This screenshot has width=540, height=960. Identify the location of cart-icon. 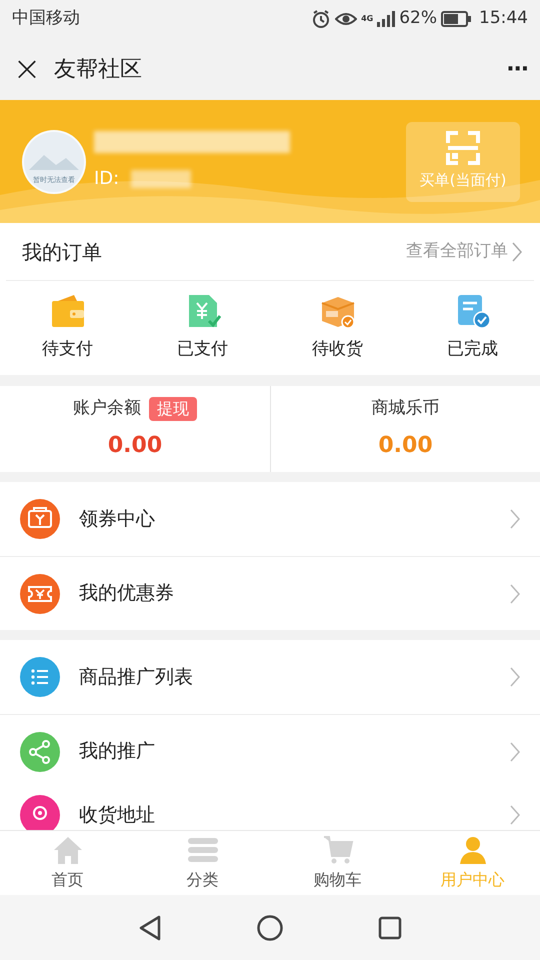
(338, 850).